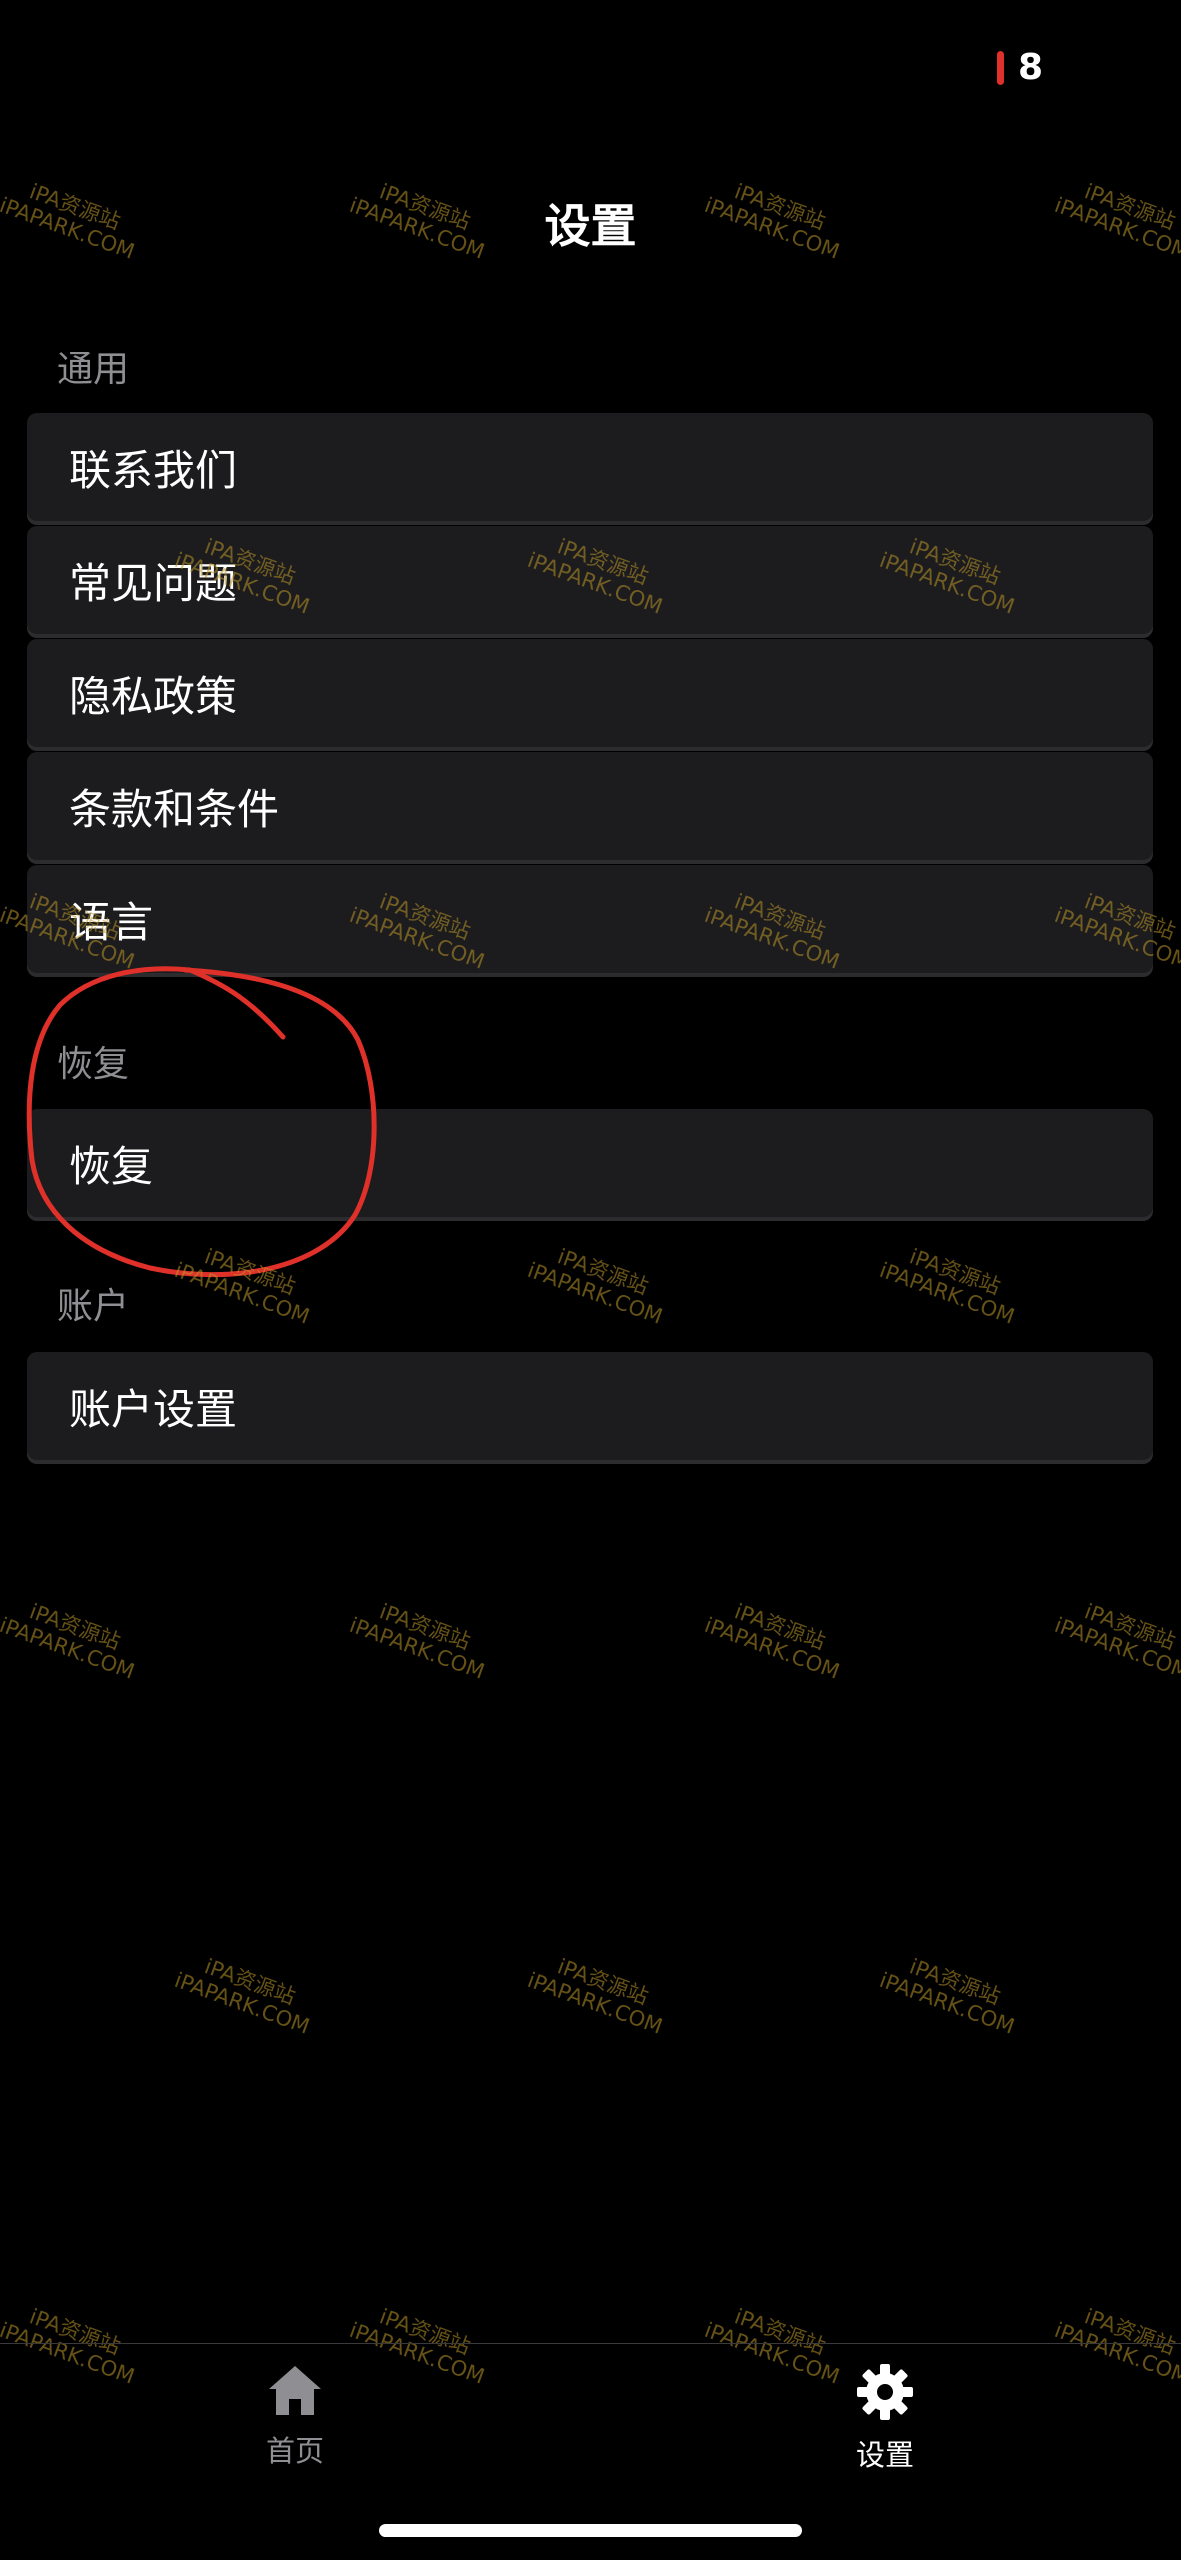 The image size is (1181, 2560). Describe the element at coordinates (590, 2343) in the screenshot. I see `tabbar-divider` at that location.